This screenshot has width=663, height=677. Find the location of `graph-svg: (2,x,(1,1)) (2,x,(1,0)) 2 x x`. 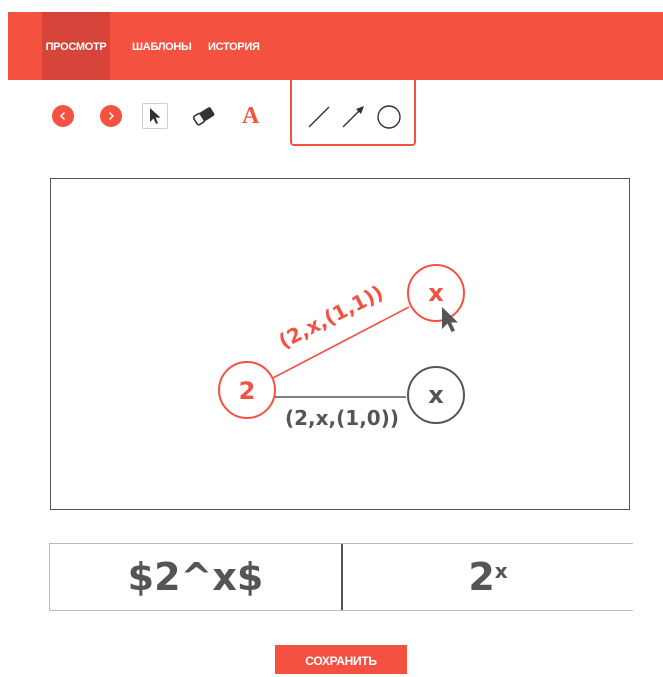

graph-svg: (2,x,(1,1)) (2,x,(1,0)) 2 x x is located at coordinates (341, 347).